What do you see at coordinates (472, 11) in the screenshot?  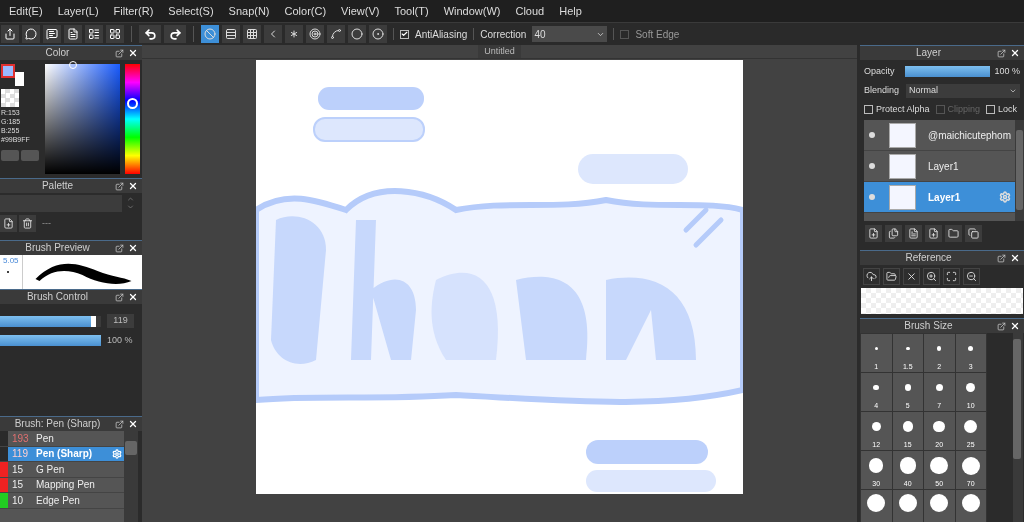 I see `menu-item: Window(W)` at bounding box center [472, 11].